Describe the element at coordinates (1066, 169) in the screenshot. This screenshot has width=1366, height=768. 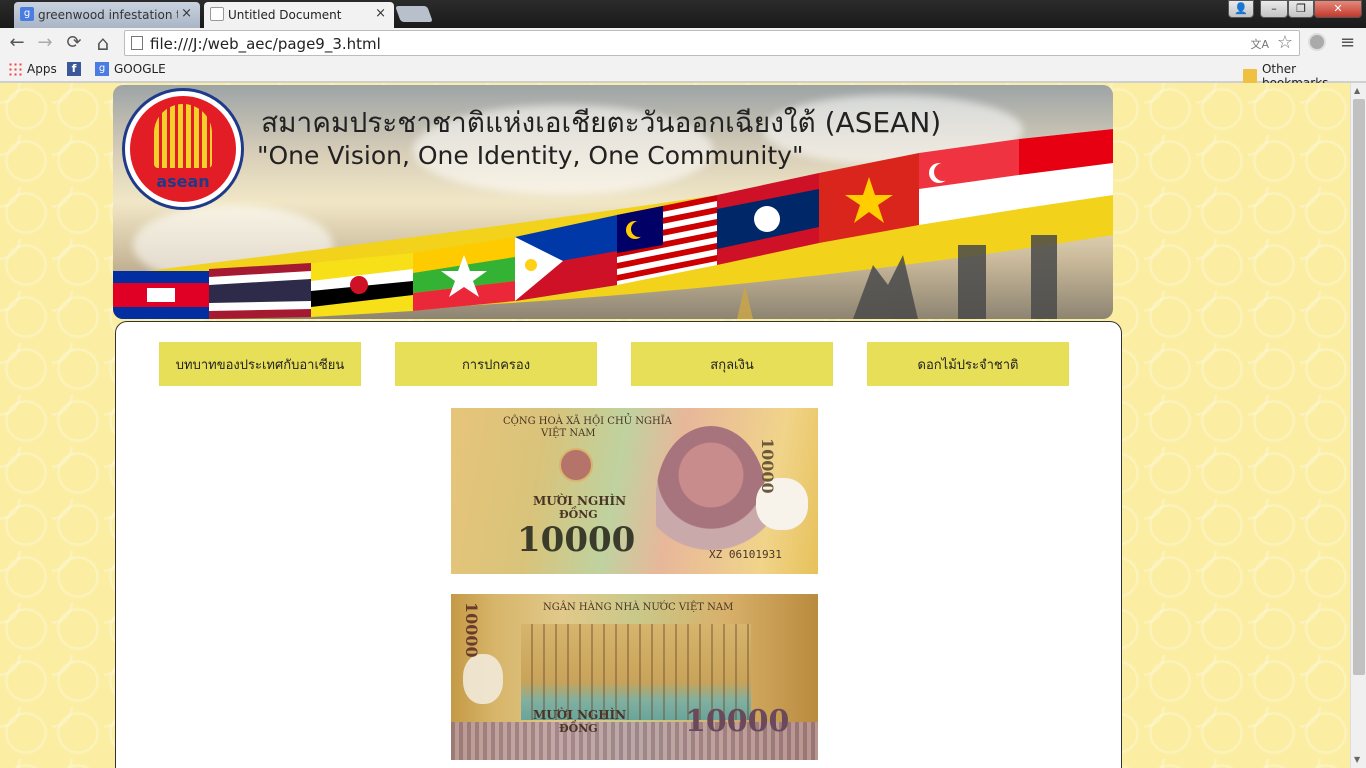
I see `indonesia-flag` at that location.